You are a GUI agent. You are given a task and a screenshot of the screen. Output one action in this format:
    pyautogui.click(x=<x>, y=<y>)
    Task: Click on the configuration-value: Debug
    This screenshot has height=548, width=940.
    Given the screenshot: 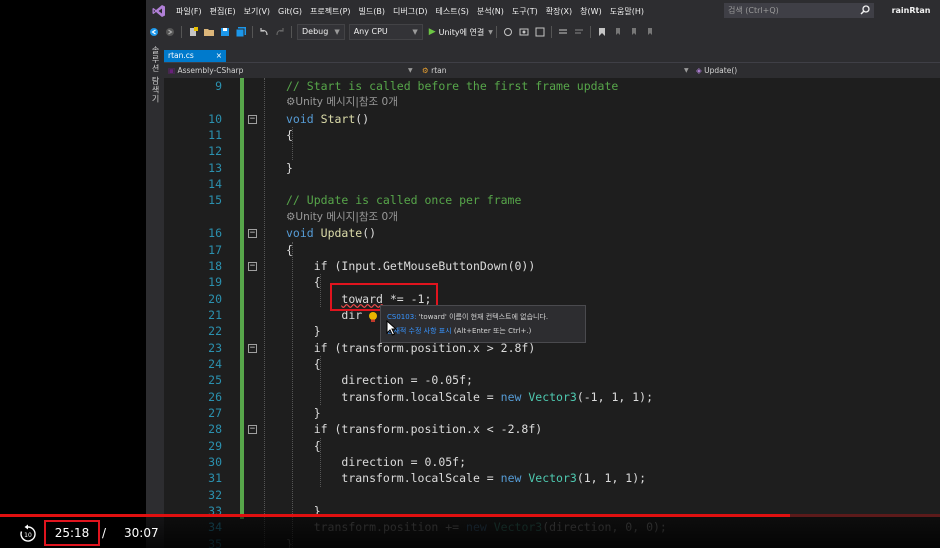 What is the action you would take?
    pyautogui.click(x=315, y=31)
    